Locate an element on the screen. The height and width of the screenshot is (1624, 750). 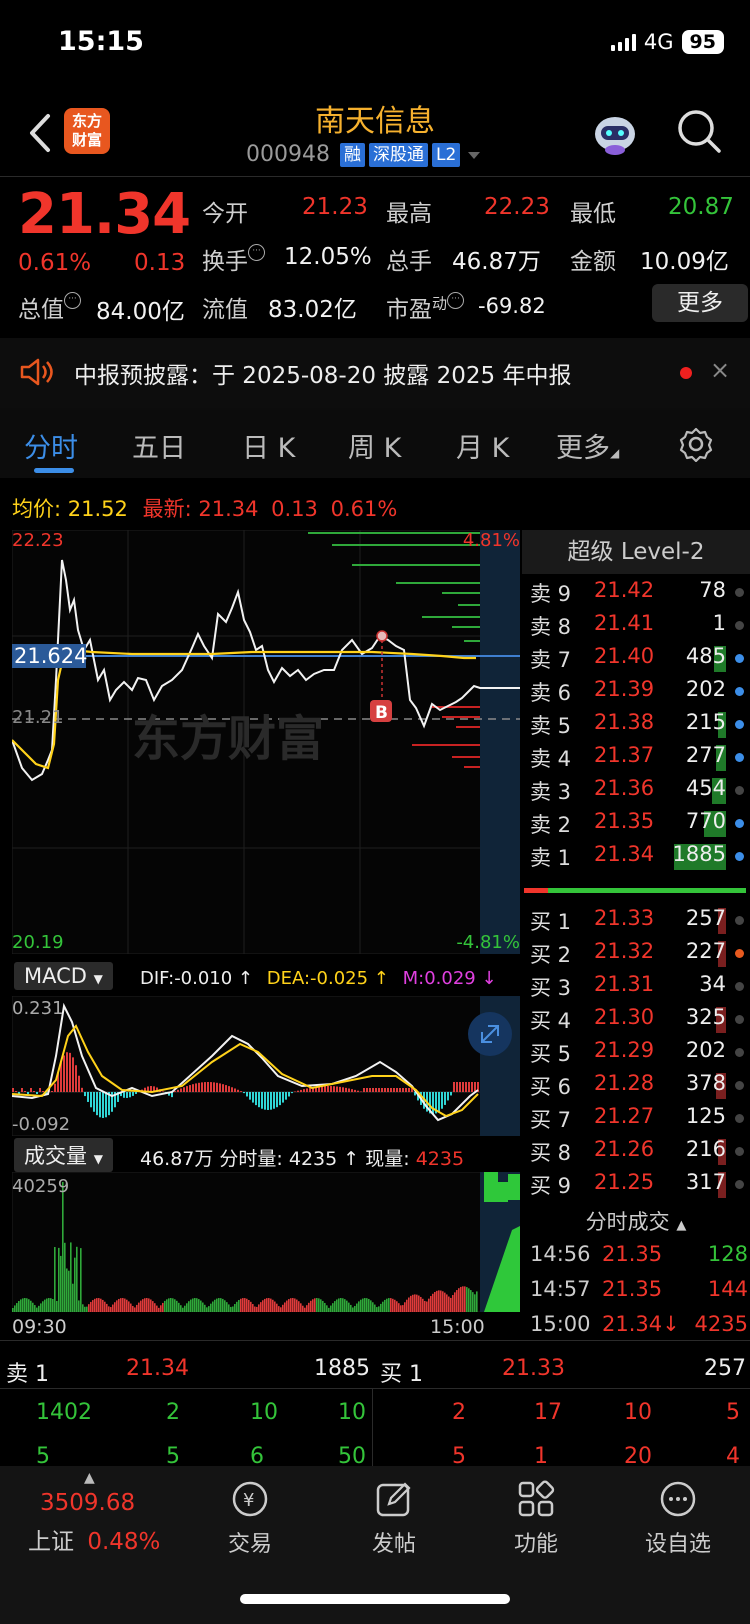
nav-watchlist: 设自选 is located at coordinates (678, 1518).